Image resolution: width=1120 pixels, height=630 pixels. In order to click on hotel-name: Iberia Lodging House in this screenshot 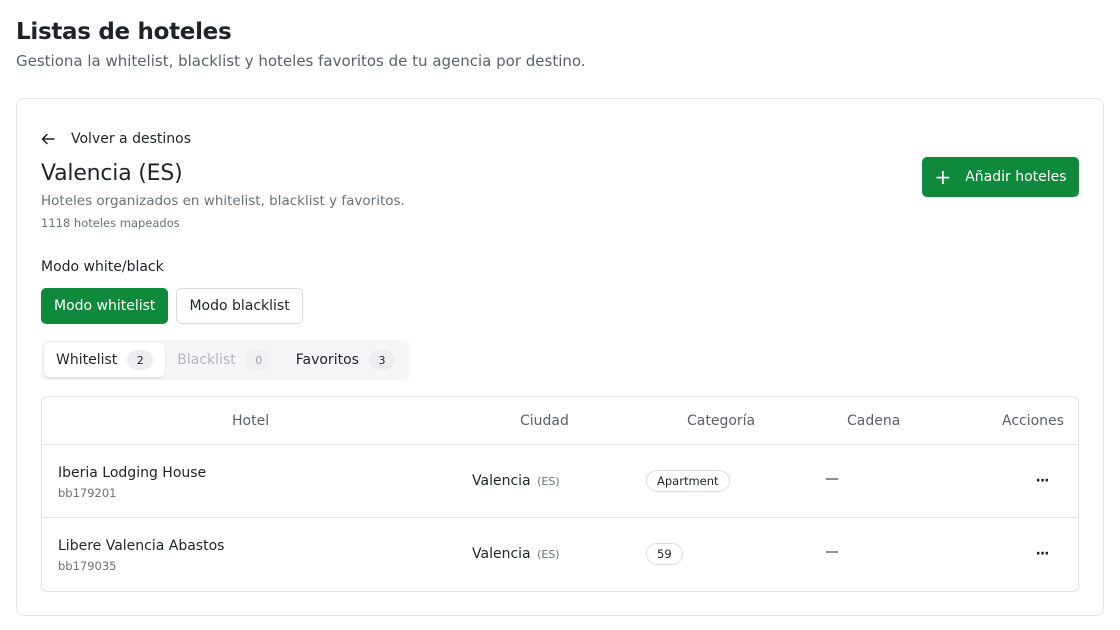, I will do `click(132, 473)`.